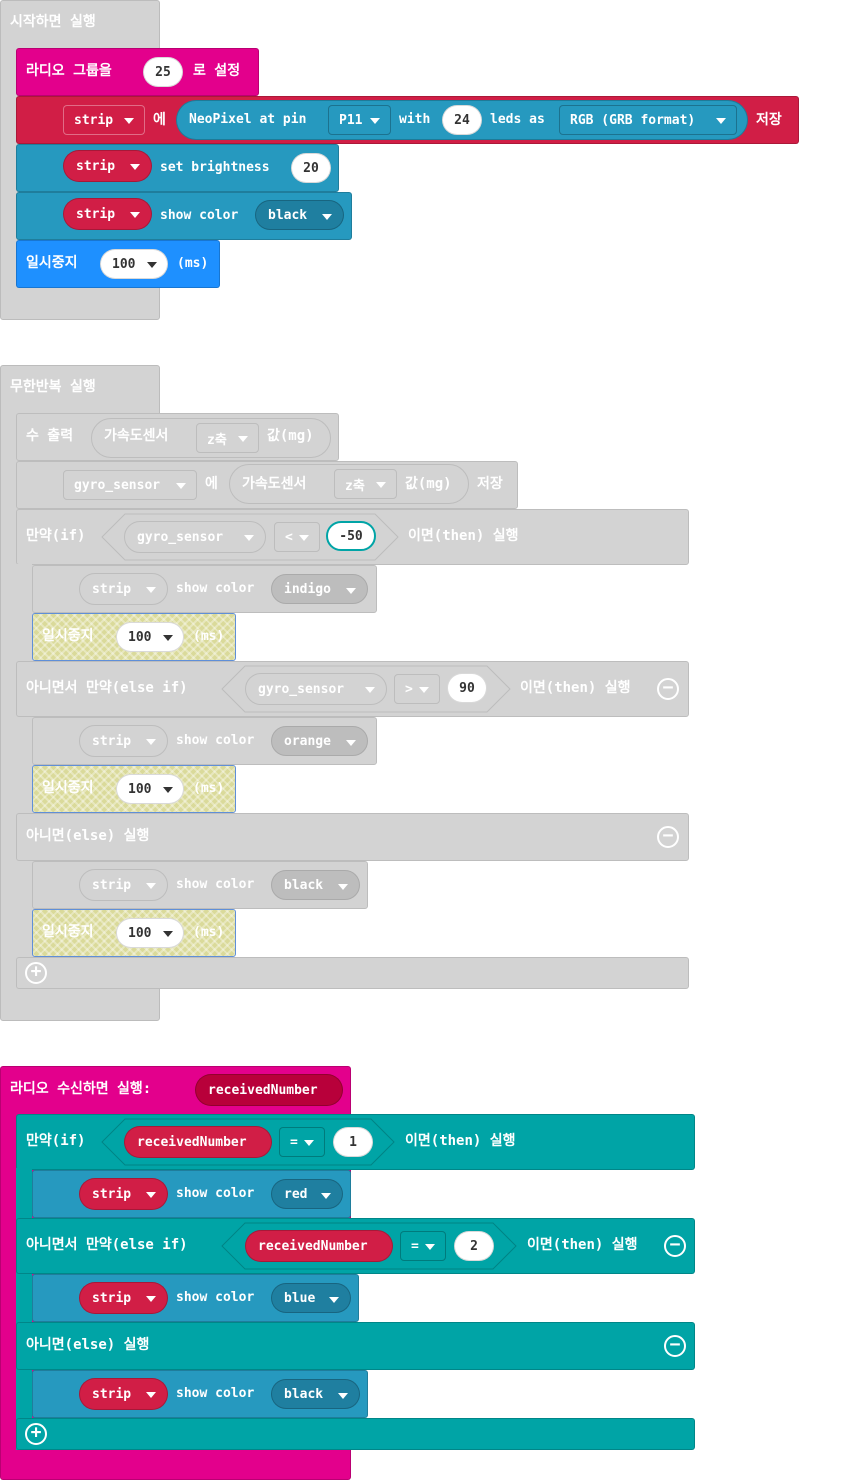  Describe the element at coordinates (428, 484) in the screenshot. I see `accelerometer-unit: 값(mg)` at that location.